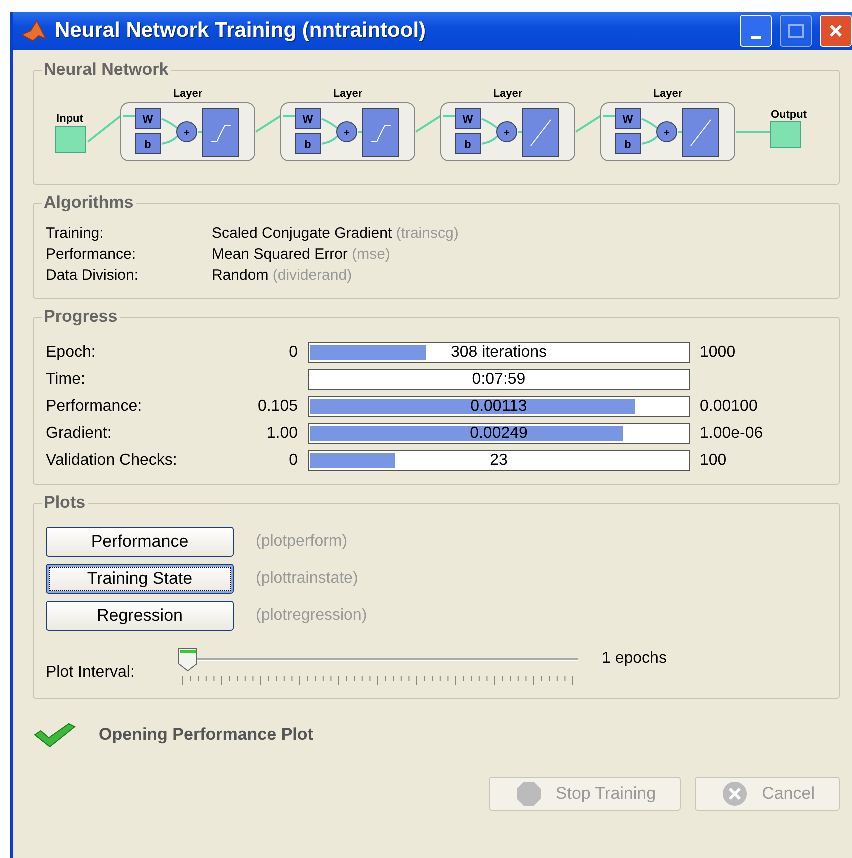 This screenshot has height=858, width=852. What do you see at coordinates (786, 135) in the screenshot?
I see `output-node` at bounding box center [786, 135].